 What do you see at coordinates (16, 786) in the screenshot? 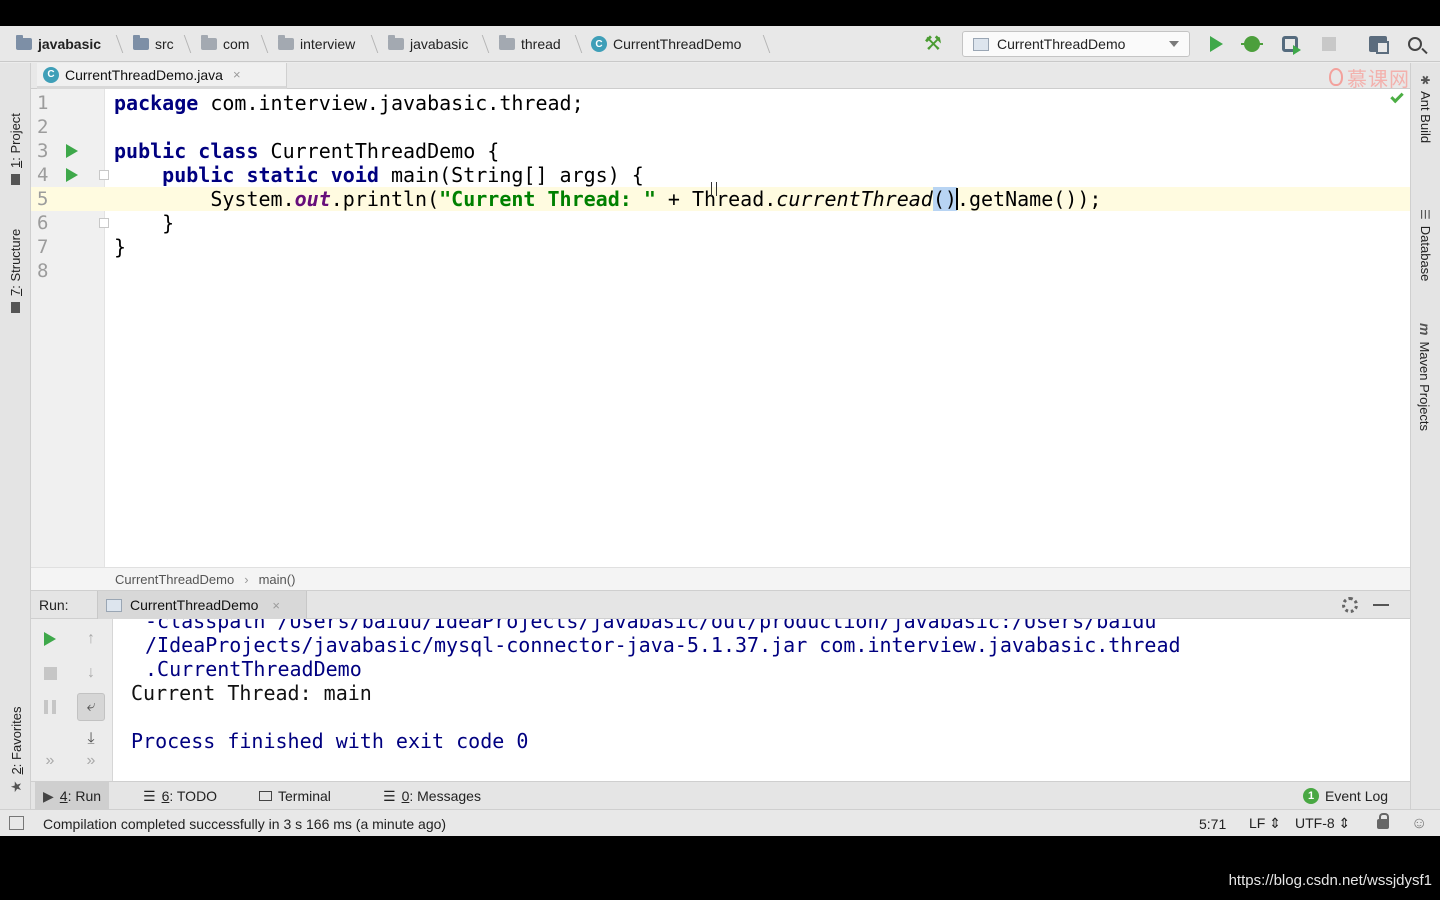
I see `star-icon: ★` at bounding box center [16, 786].